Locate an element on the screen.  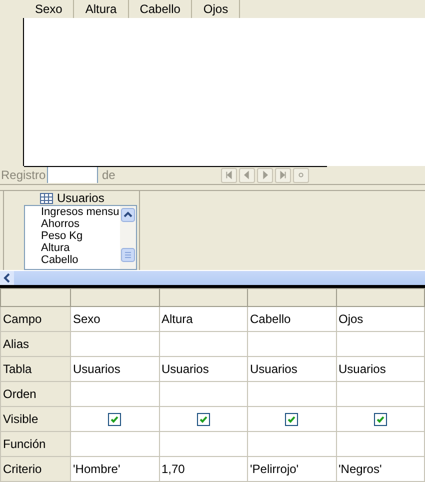
row-label: Visible is located at coordinates (35, 419).